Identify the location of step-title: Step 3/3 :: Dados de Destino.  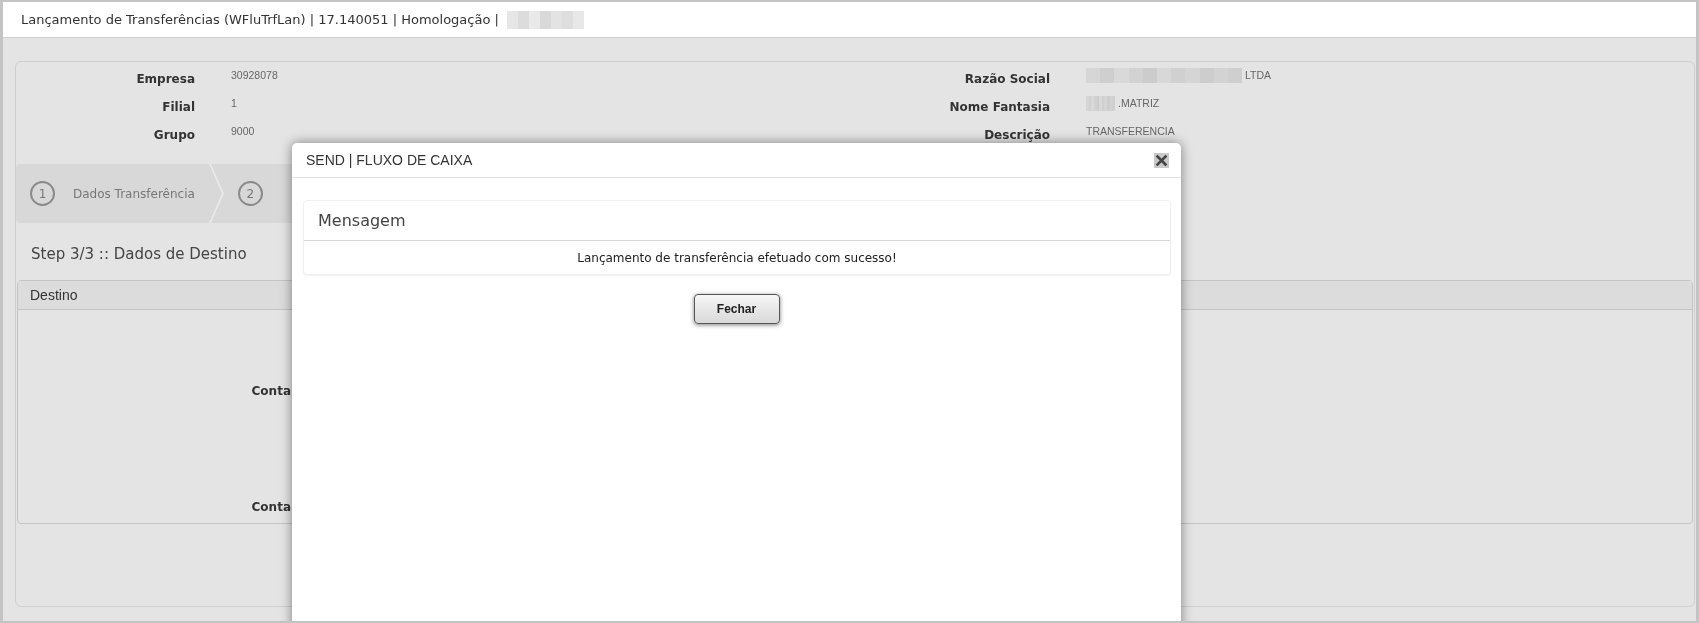
(139, 254).